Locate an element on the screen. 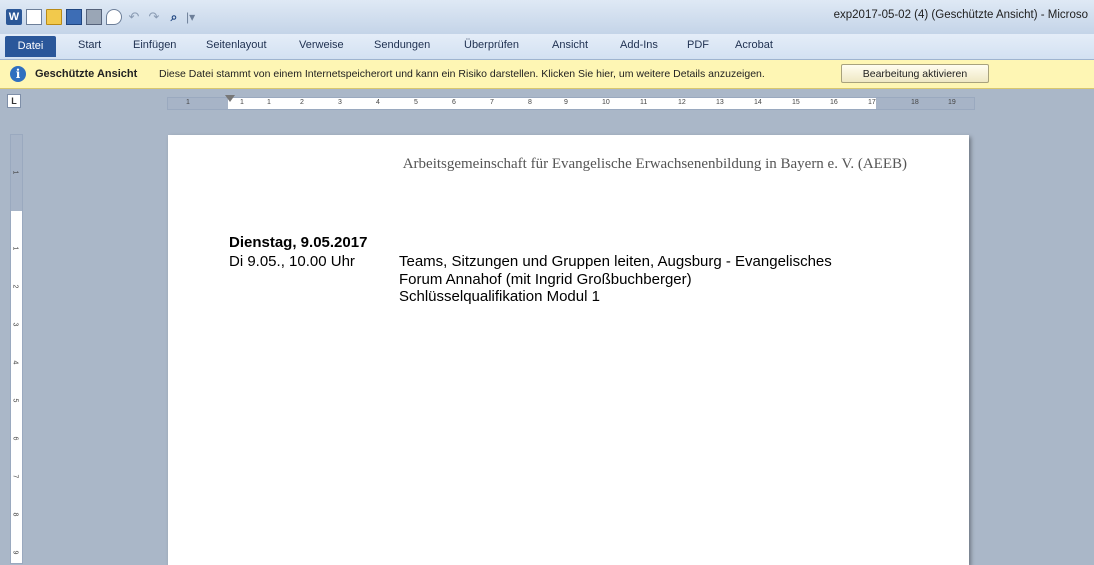 The image size is (1094, 565). ruler-label: 12 is located at coordinates (682, 102).